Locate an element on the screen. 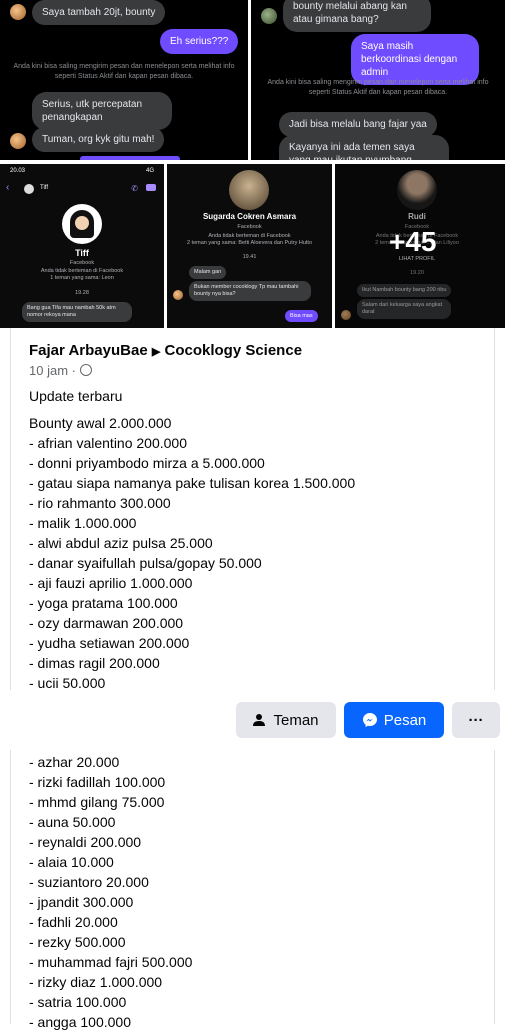  post-line: - mhmd gilang 75.000 is located at coordinates (97, 802).